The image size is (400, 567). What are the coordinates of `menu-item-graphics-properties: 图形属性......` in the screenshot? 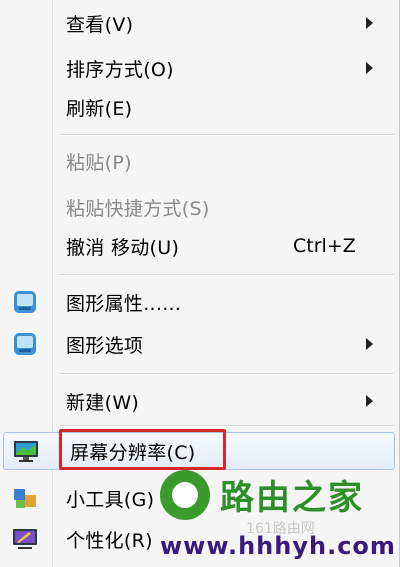 It's located at (198, 302).